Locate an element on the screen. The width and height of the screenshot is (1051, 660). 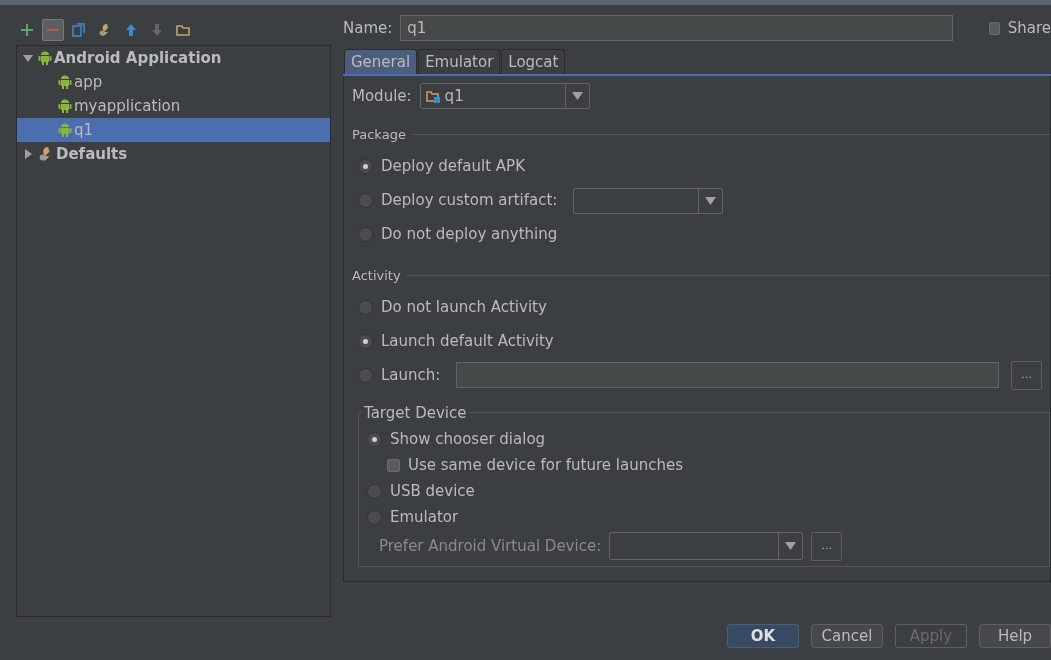
name-label: Name: is located at coordinates (368, 28).